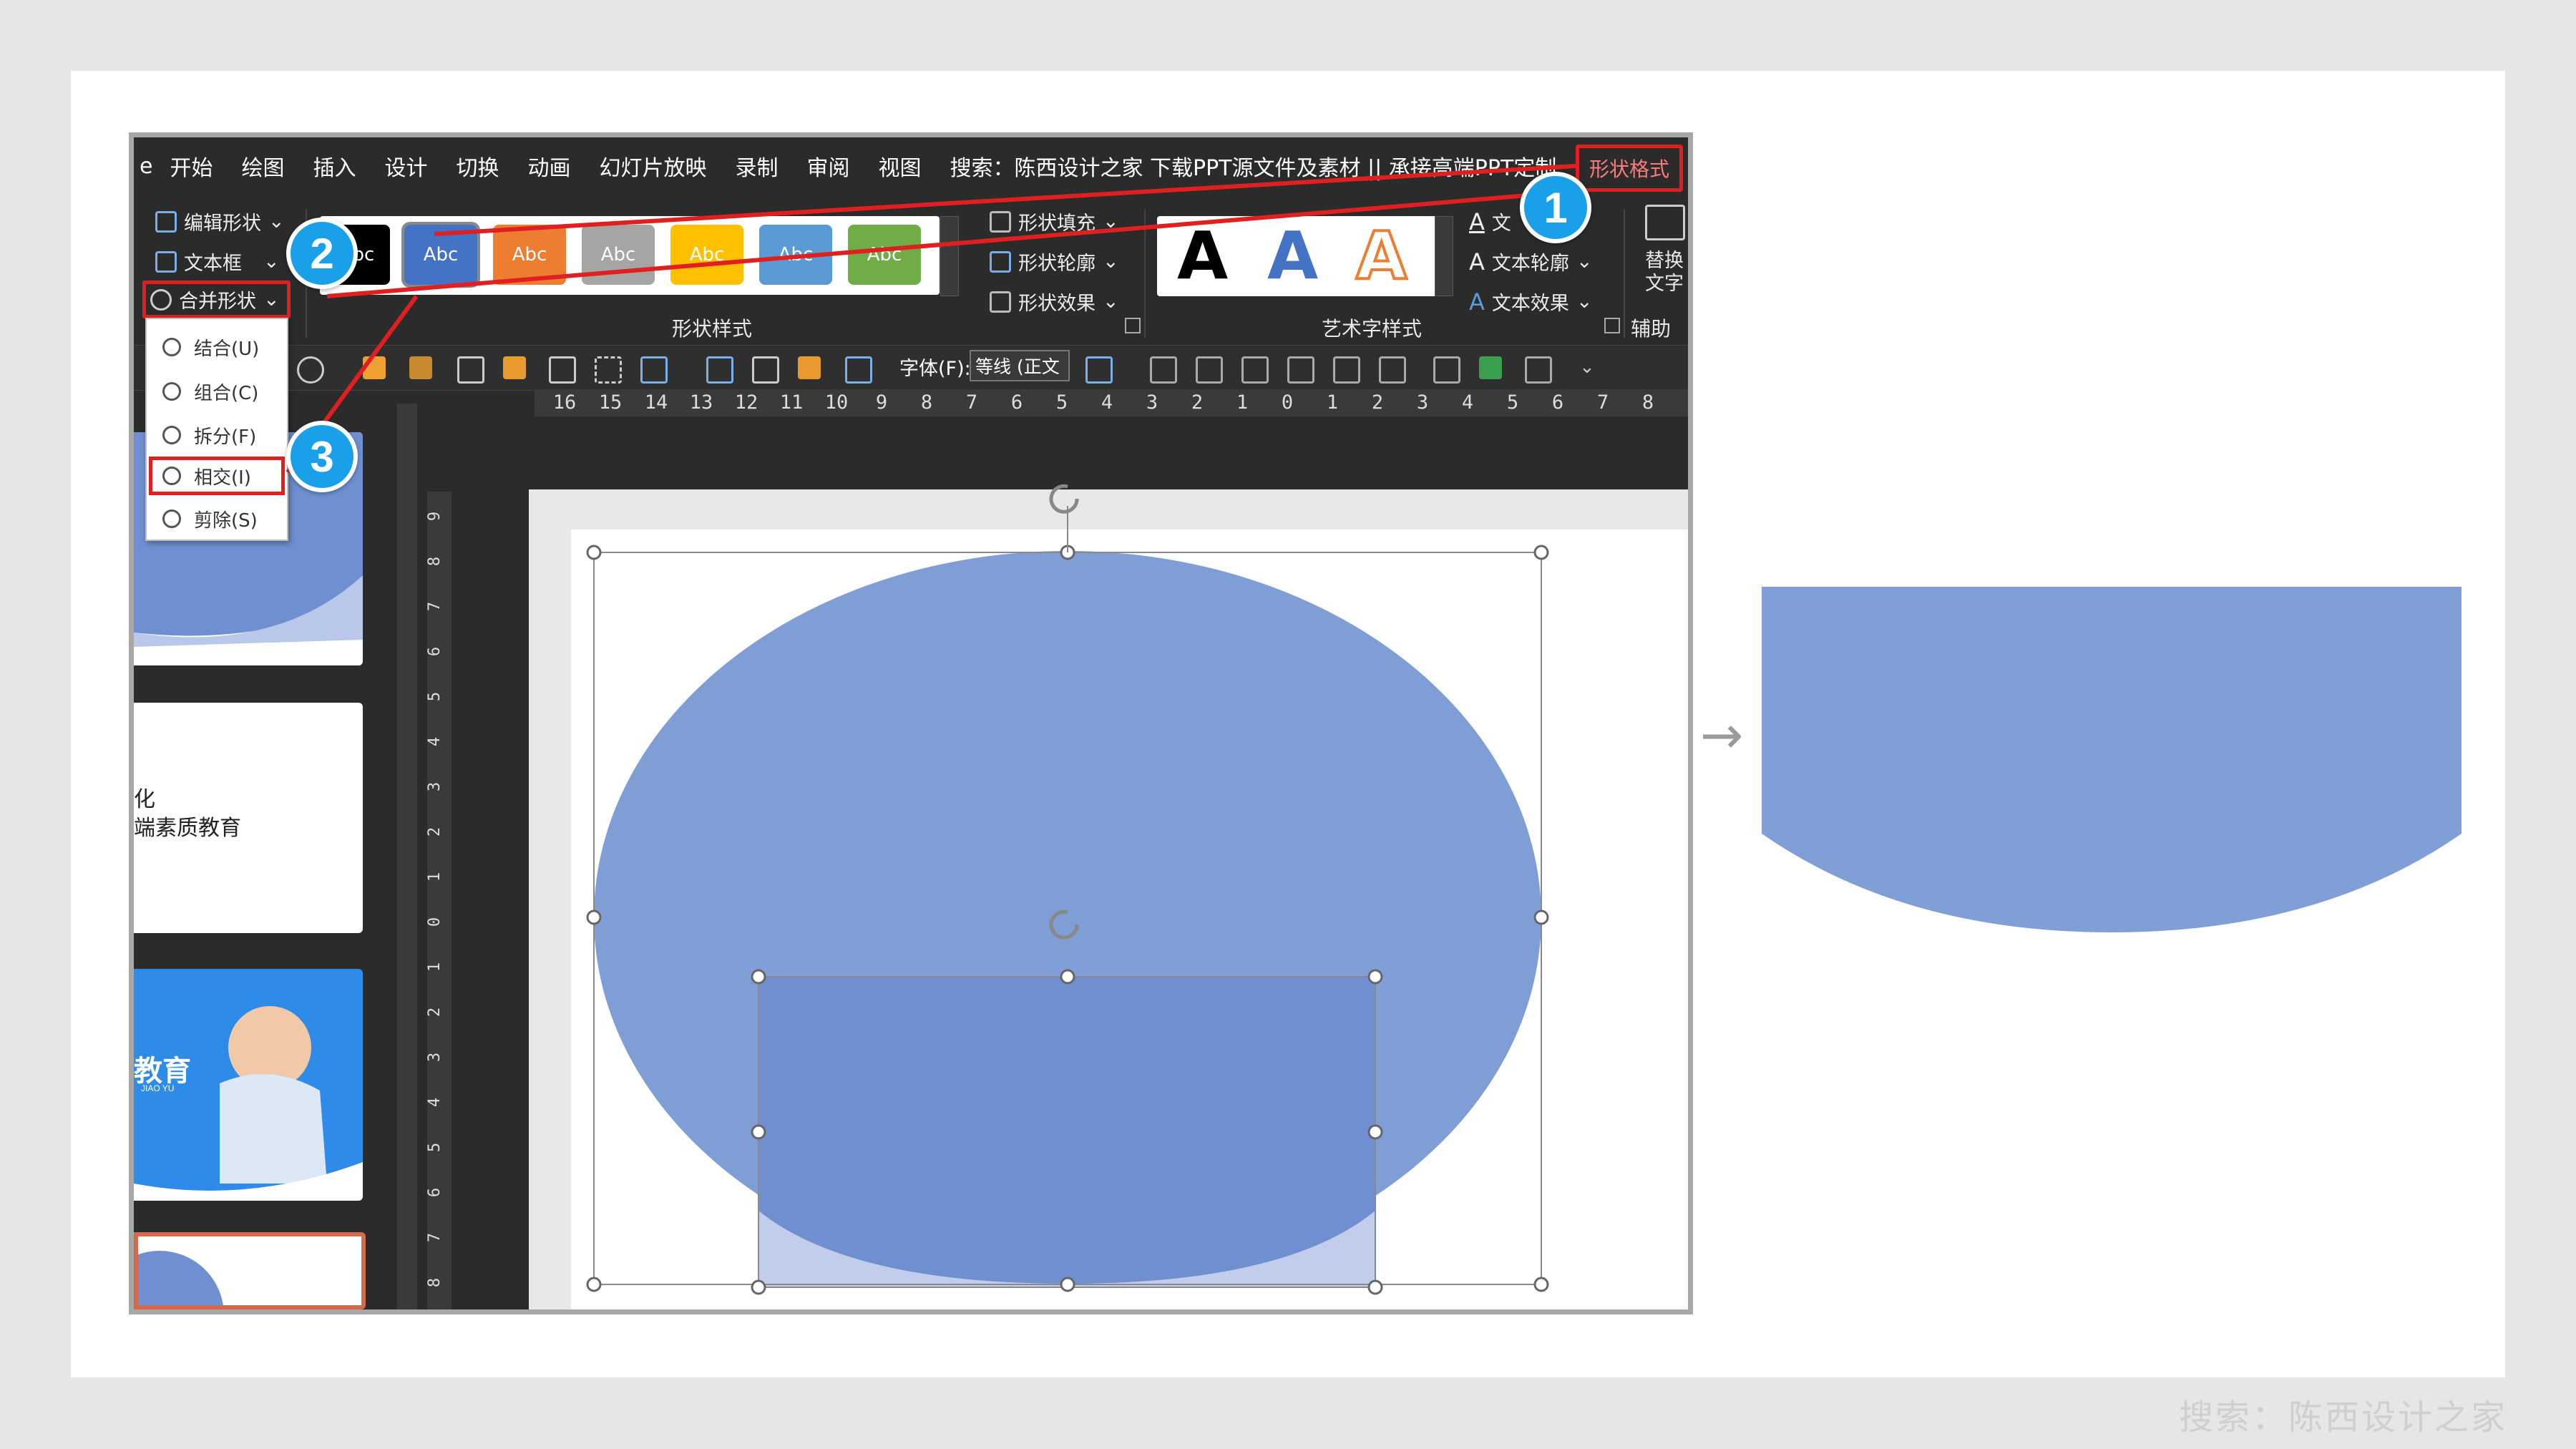  What do you see at coordinates (226, 520) in the screenshot?
I see `menu-item-label: 剪除(S)` at bounding box center [226, 520].